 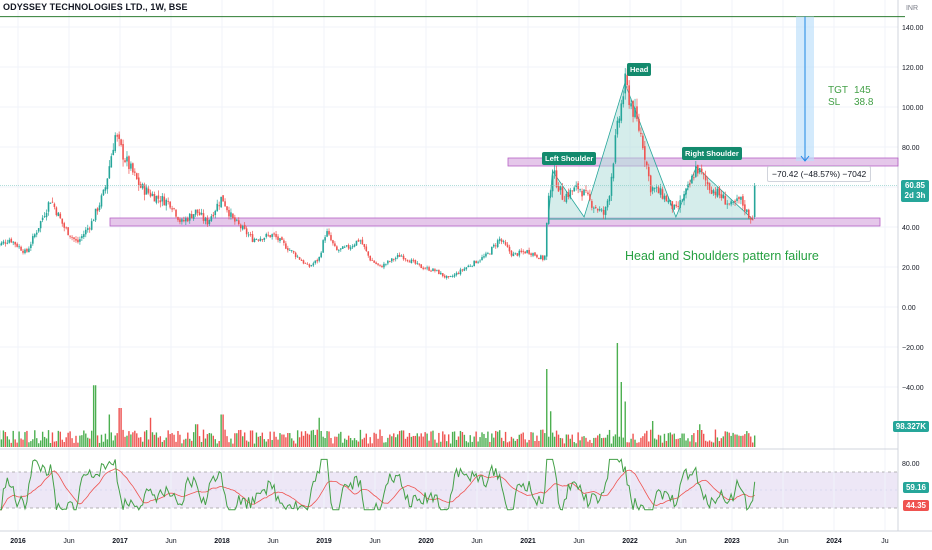 What do you see at coordinates (222, 541) in the screenshot?
I see `x-tick-label: 2018` at bounding box center [222, 541].